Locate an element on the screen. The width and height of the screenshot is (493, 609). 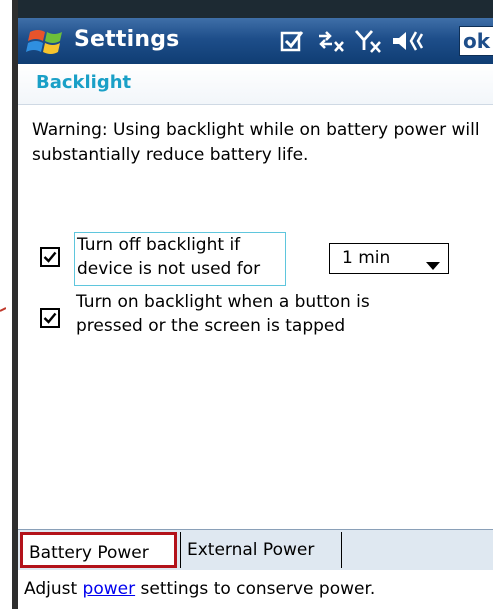
page-title: Backlight is located at coordinates (84, 82).